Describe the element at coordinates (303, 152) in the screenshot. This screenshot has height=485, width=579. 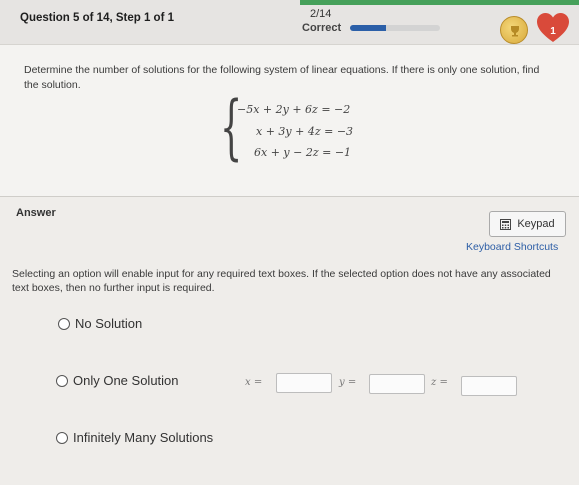
I see `equation-3: 6x + y − 2z = −1` at that location.